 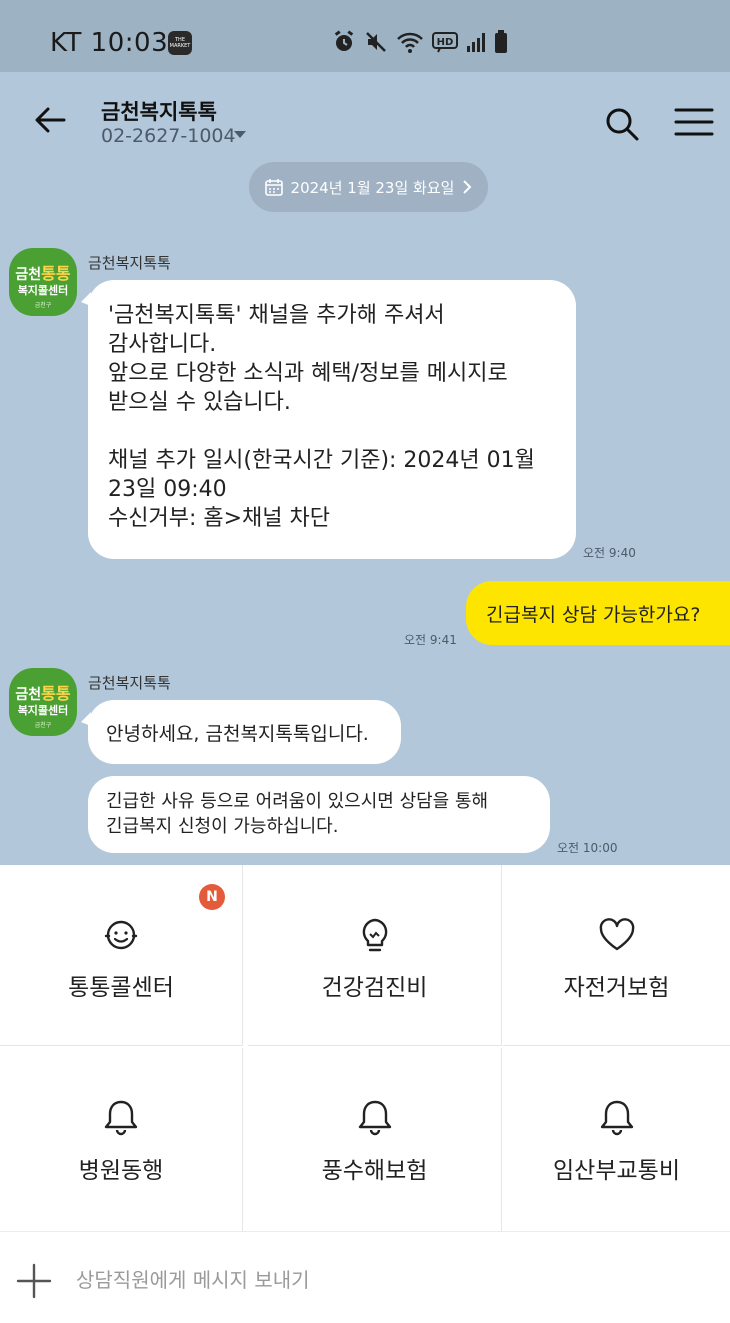 What do you see at coordinates (616, 934) in the screenshot?
I see `heart-icon` at bounding box center [616, 934].